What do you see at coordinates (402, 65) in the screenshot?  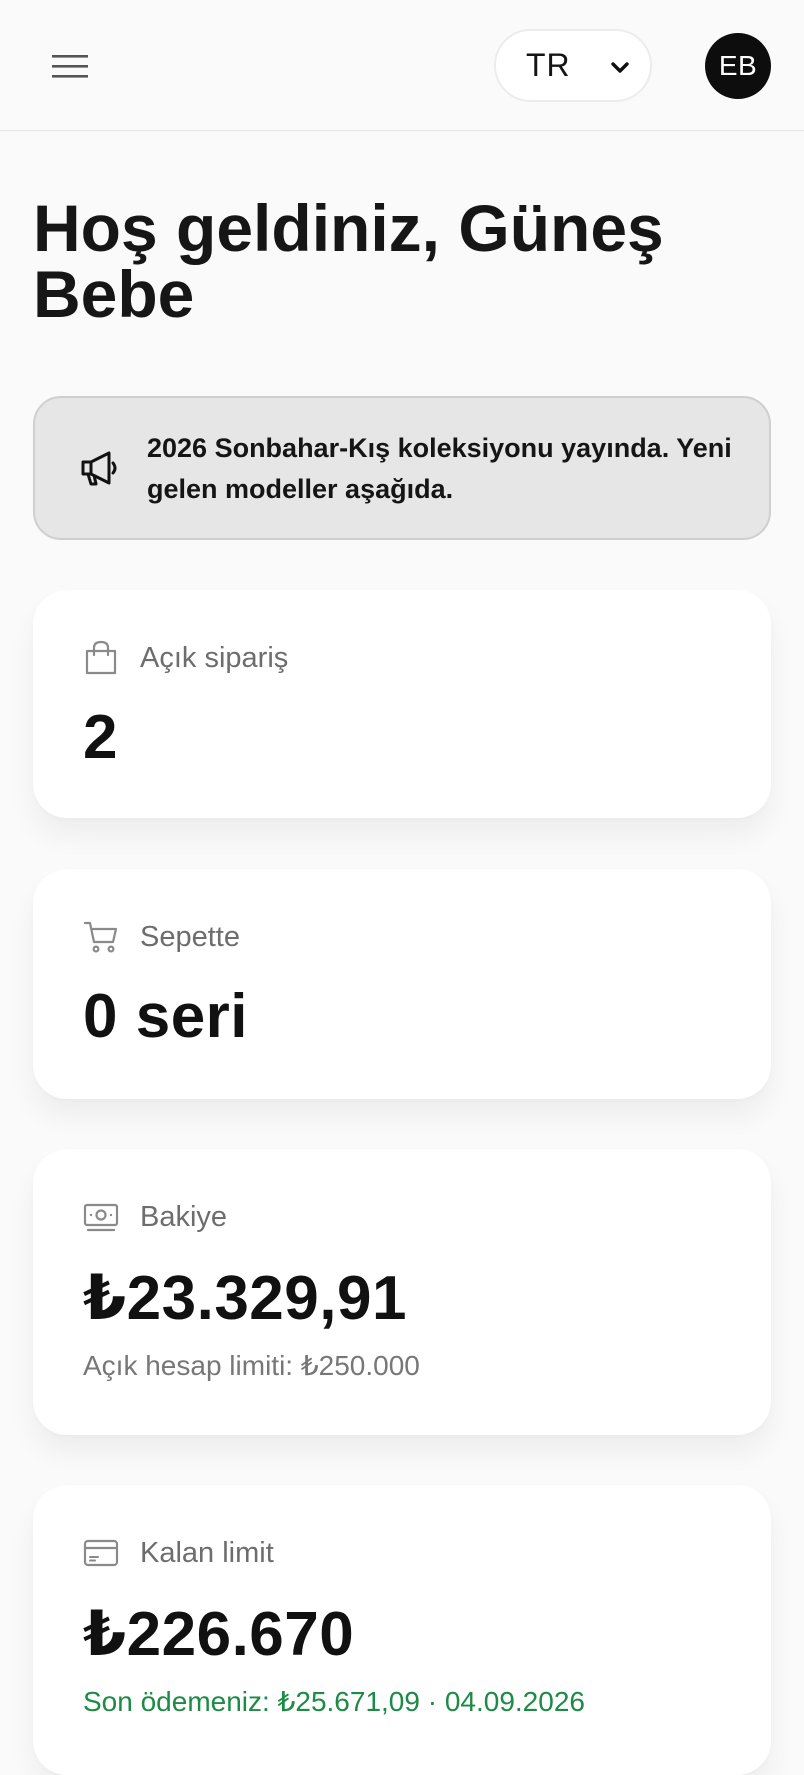 I see `top-header: TR EB` at bounding box center [402, 65].